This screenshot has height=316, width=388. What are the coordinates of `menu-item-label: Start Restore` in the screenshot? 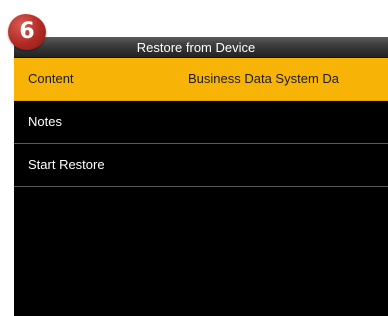 It's located at (66, 164).